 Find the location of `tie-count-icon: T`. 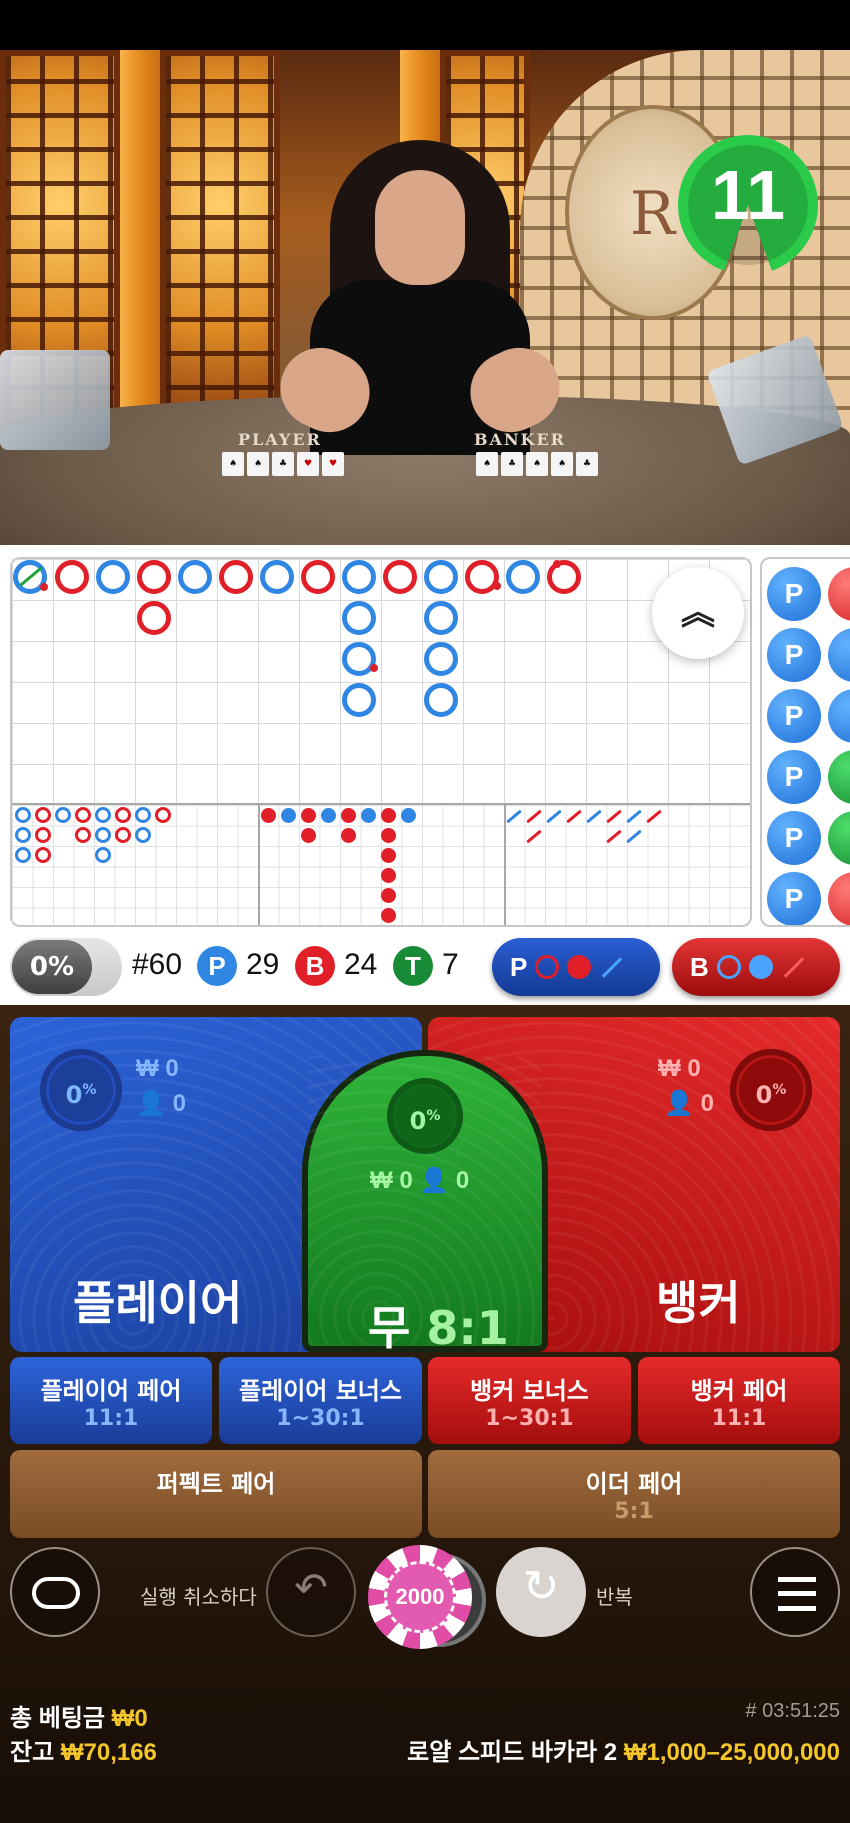

tie-count-icon: T is located at coordinates (413, 966).